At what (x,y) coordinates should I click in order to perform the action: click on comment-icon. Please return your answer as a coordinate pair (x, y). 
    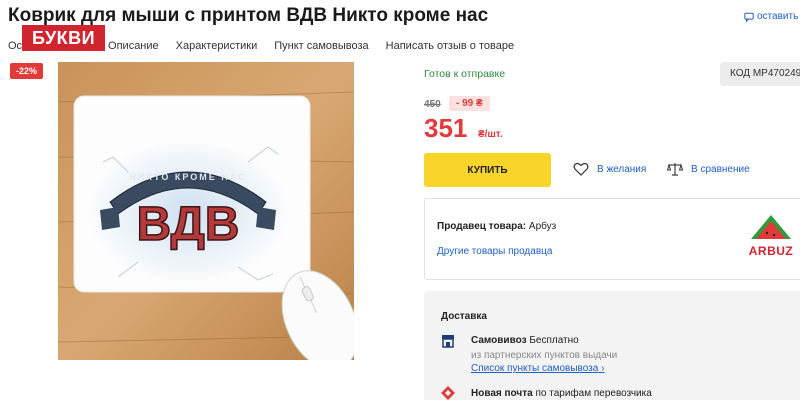
    Looking at the image, I should click on (749, 17).